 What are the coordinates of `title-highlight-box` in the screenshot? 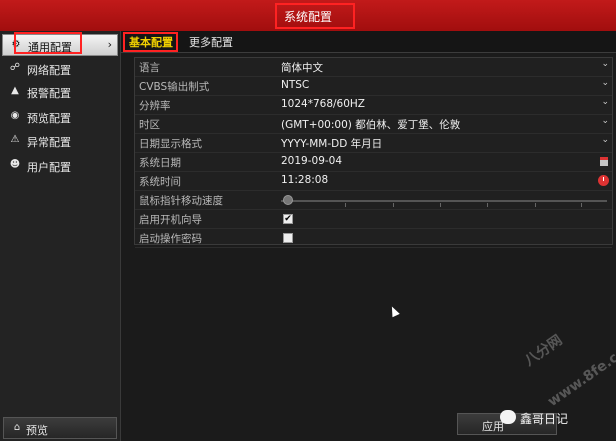 It's located at (315, 16).